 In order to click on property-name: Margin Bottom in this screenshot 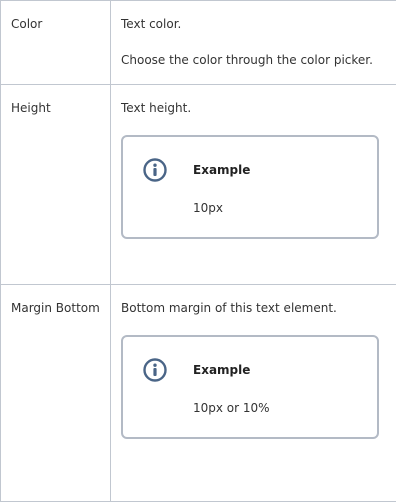, I will do `click(55, 308)`.